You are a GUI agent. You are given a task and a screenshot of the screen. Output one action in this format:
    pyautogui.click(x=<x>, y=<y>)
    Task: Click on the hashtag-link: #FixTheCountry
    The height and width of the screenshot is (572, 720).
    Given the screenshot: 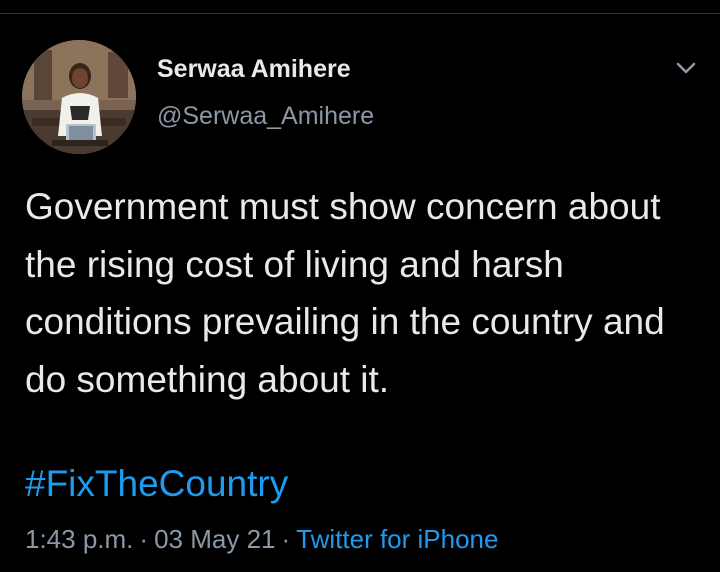 What is the action you would take?
    pyautogui.click(x=156, y=483)
    